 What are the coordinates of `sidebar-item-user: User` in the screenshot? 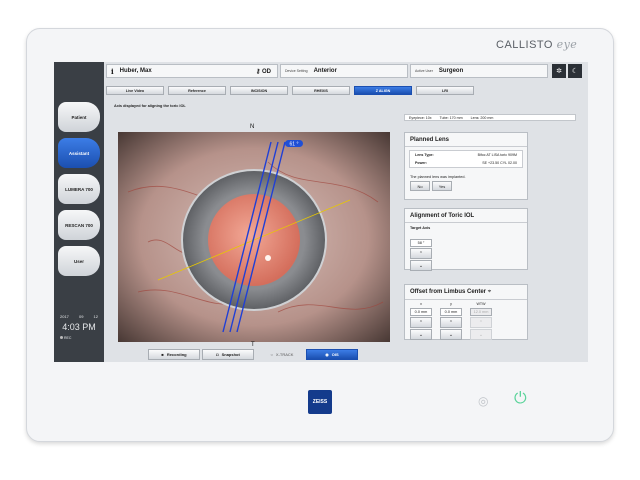 It's located at (79, 261).